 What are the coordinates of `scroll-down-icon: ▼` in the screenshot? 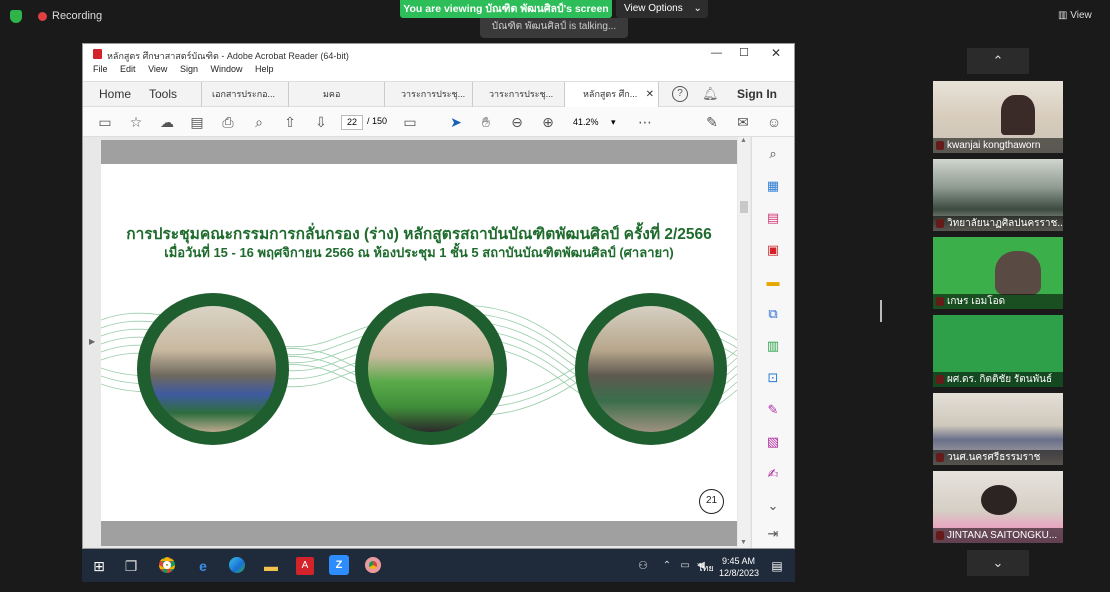 It's located at (743, 542).